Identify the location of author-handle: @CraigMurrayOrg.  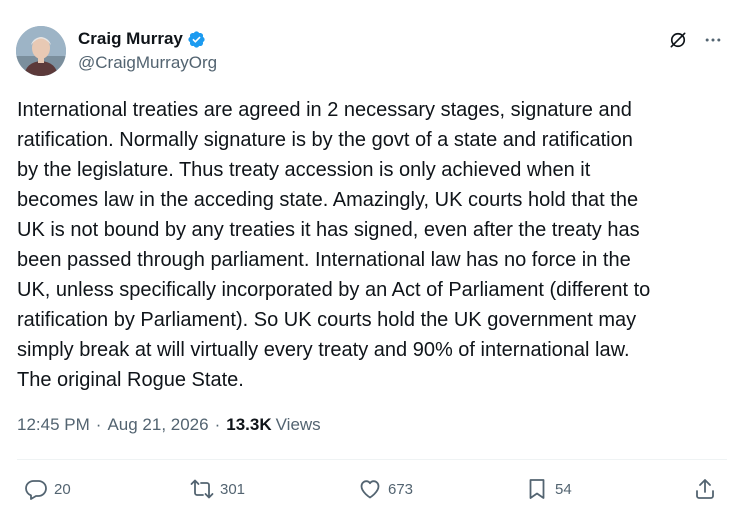
(147, 63).